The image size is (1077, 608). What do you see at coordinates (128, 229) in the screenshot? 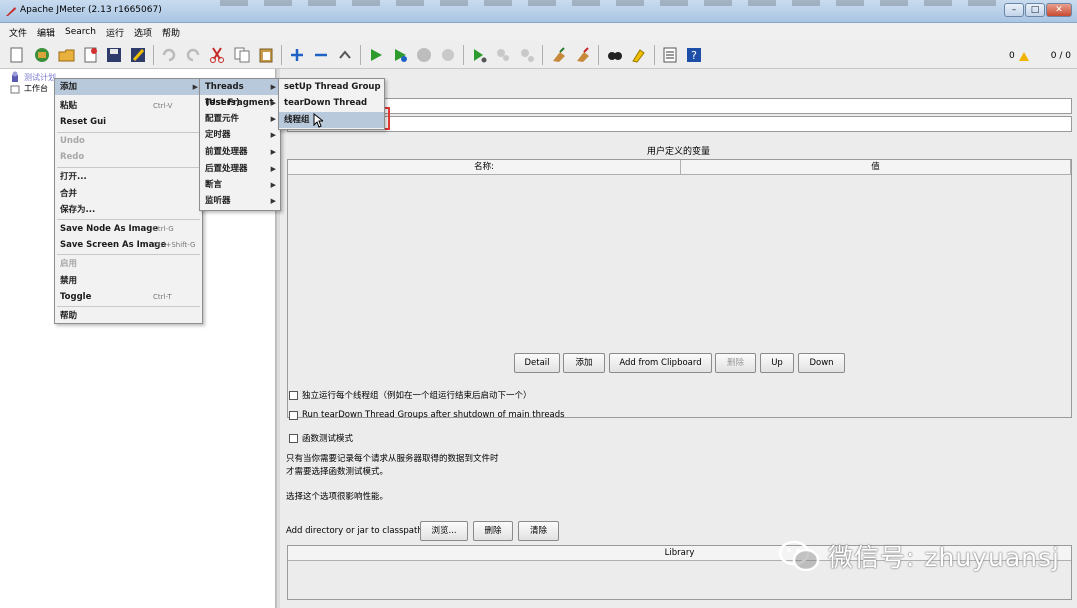
I see `menu-item-save-node-image: Save Node As Image Ctrl-G` at bounding box center [128, 229].